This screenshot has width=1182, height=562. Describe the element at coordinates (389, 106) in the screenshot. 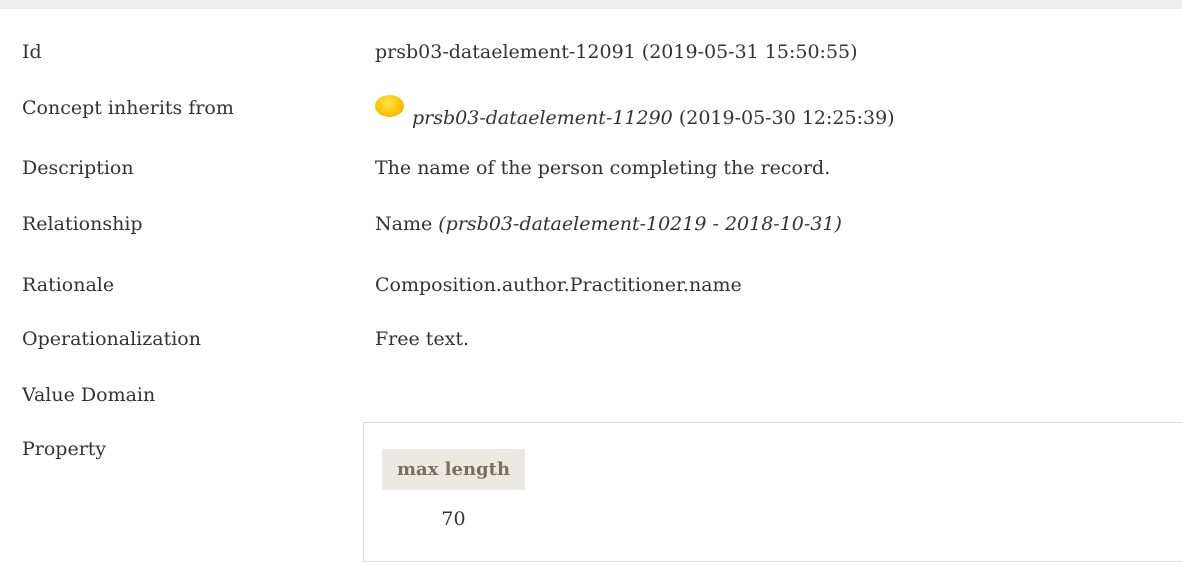

I see `status-orb-icon` at that location.